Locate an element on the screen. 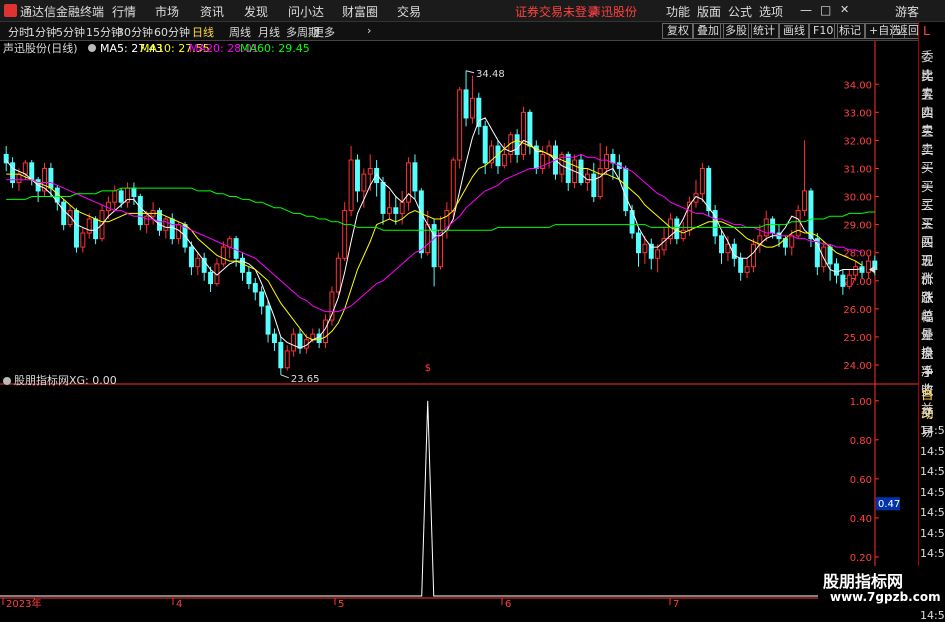  menu-item-3: 发现 is located at coordinates (256, 11).